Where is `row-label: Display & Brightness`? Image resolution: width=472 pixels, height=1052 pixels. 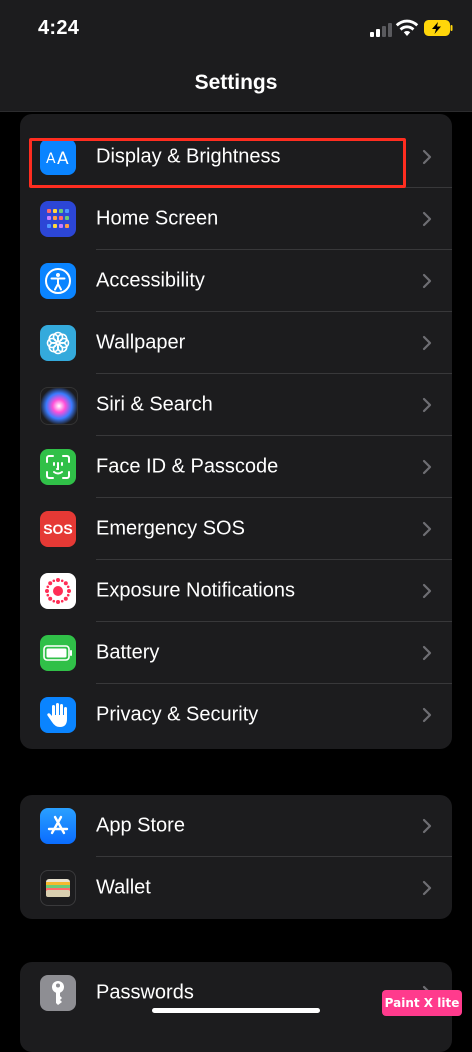 row-label: Display & Brightness is located at coordinates (188, 156).